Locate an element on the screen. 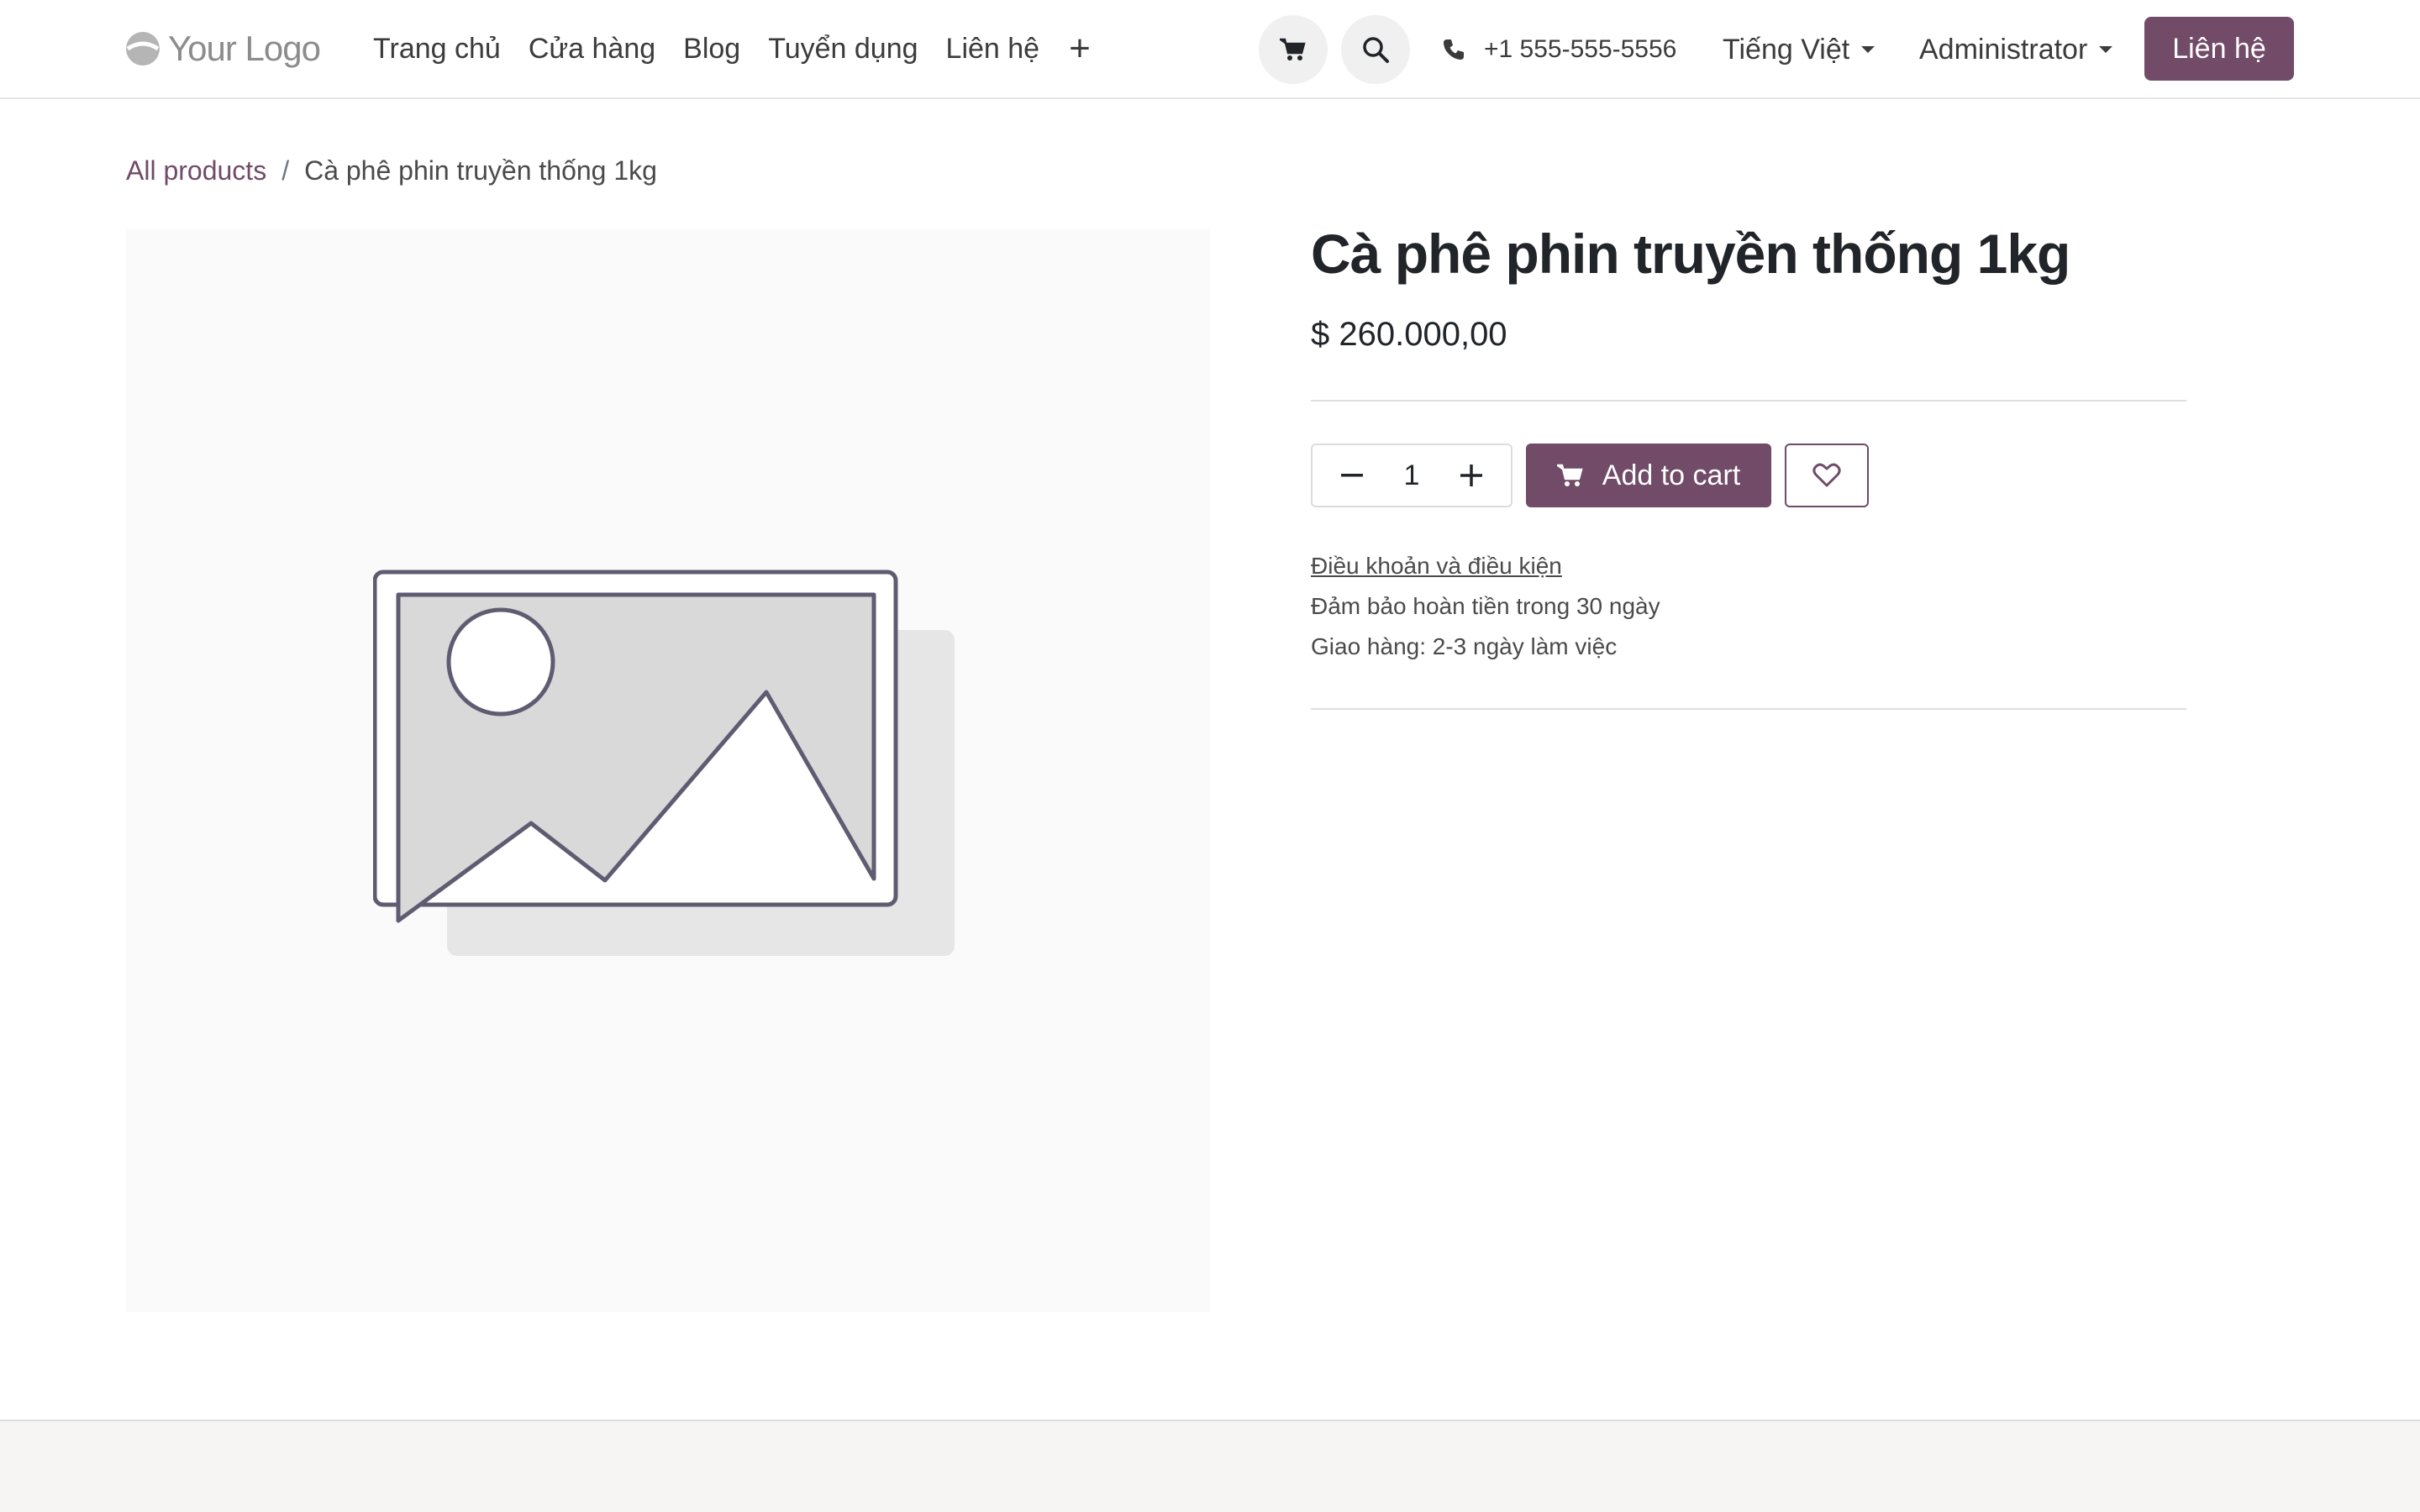 The image size is (2420, 1512). breadcrumb-all-products: All products is located at coordinates (196, 170).